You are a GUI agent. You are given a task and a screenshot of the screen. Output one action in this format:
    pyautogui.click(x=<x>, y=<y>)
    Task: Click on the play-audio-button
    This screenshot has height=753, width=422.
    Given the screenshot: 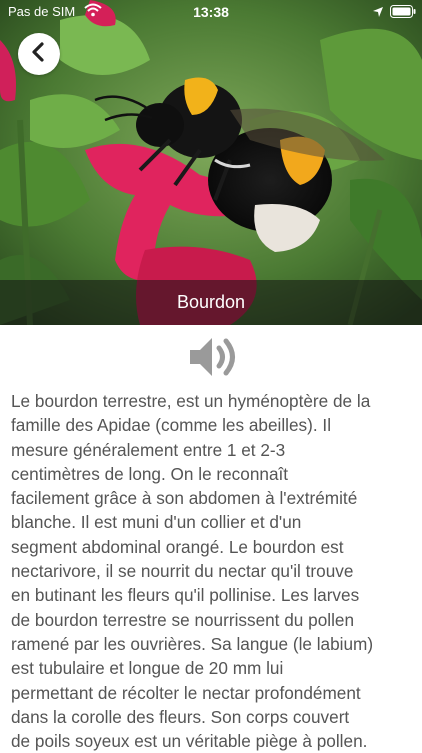 What is the action you would take?
    pyautogui.click(x=212, y=359)
    